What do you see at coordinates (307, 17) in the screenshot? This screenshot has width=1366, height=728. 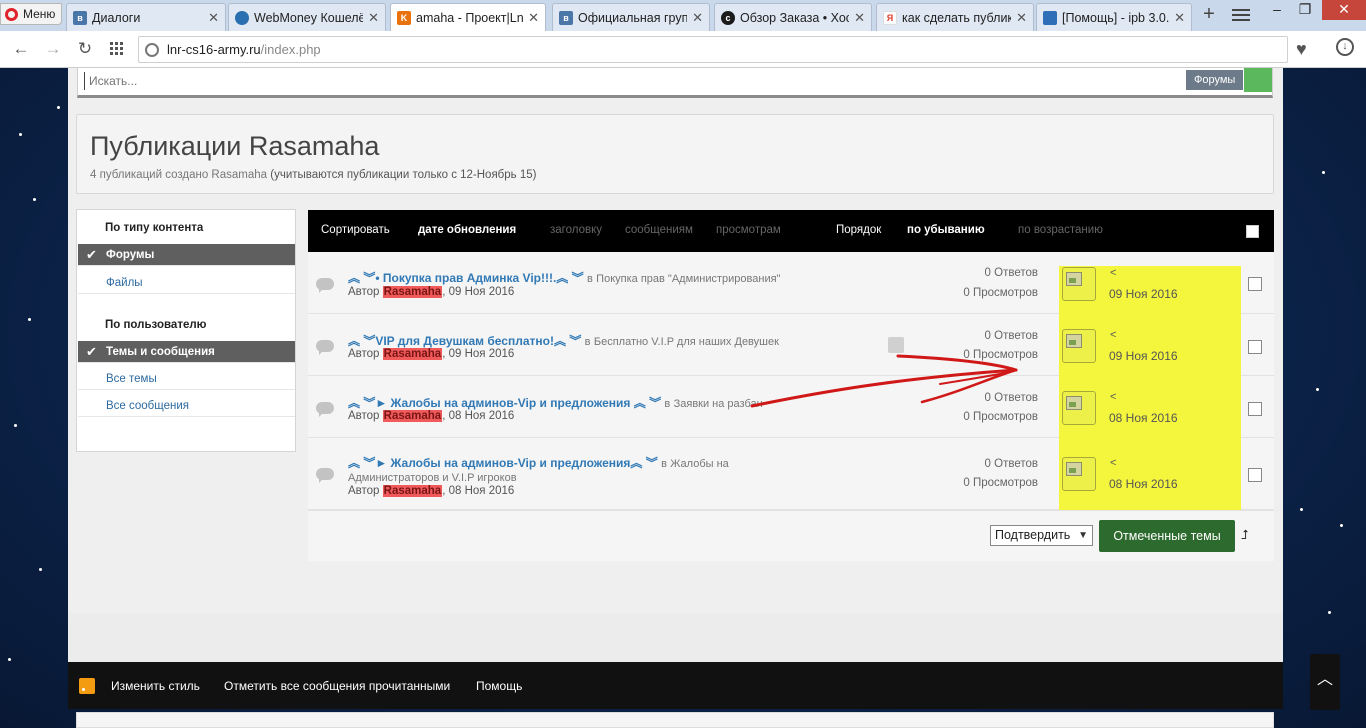 I see `browser-tab: WebMoney Кошелё ✕` at bounding box center [307, 17].